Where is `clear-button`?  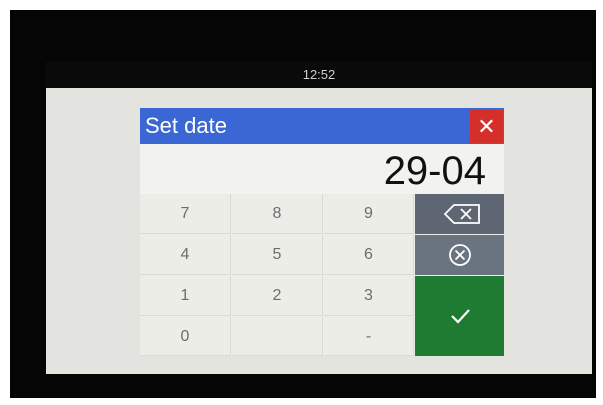
clear-button is located at coordinates (459, 255).